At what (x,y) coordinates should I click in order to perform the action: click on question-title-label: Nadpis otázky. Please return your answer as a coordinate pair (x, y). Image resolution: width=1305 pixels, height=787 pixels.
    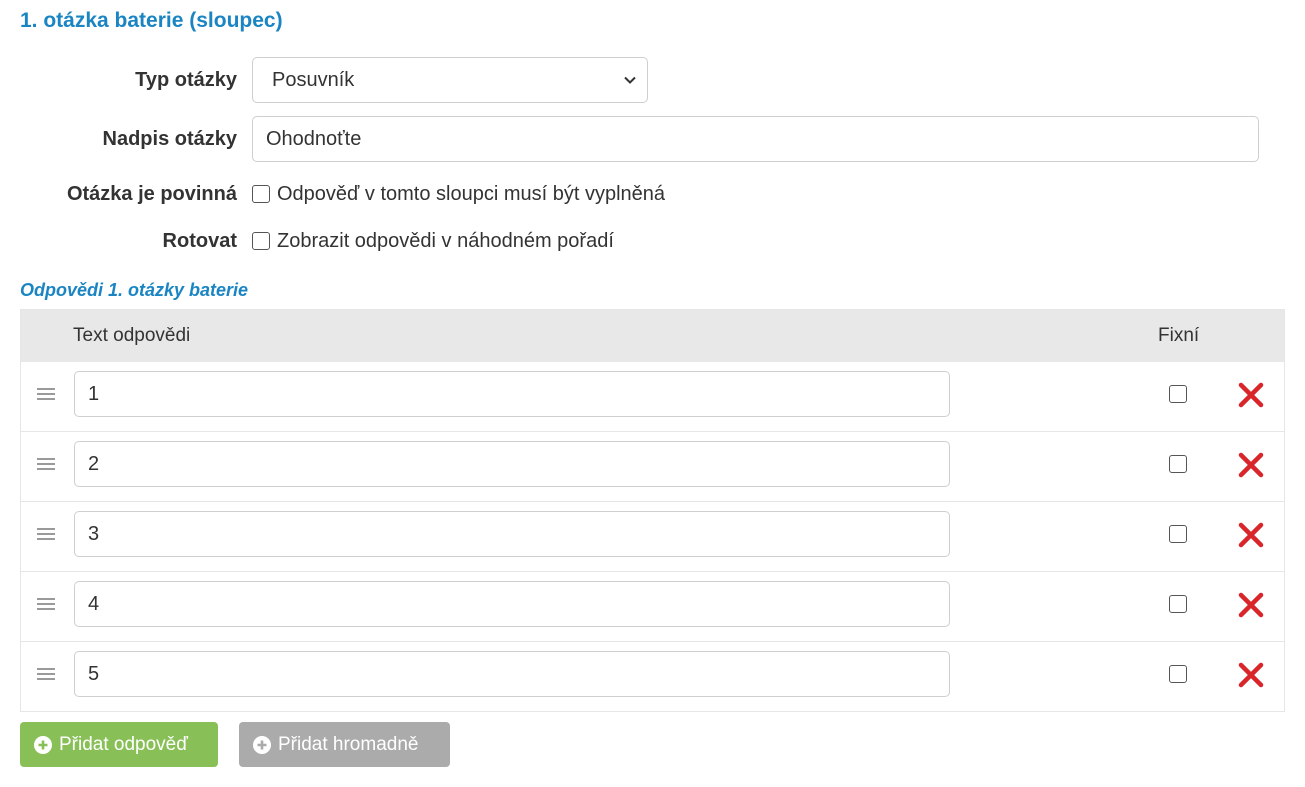
    Looking at the image, I should click on (169, 138).